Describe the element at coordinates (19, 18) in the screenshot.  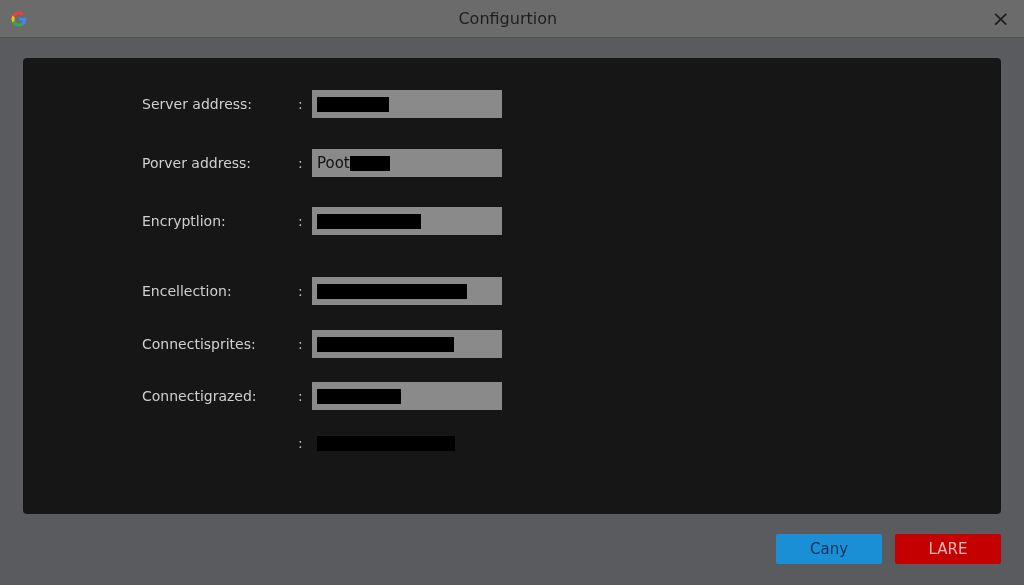
I see `g-logo-icon` at that location.